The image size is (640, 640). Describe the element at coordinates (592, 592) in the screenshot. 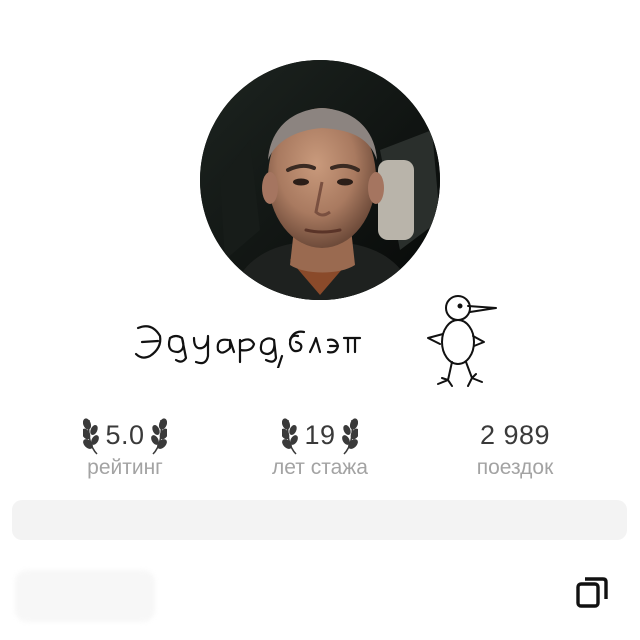

I see `copy-icon` at that location.